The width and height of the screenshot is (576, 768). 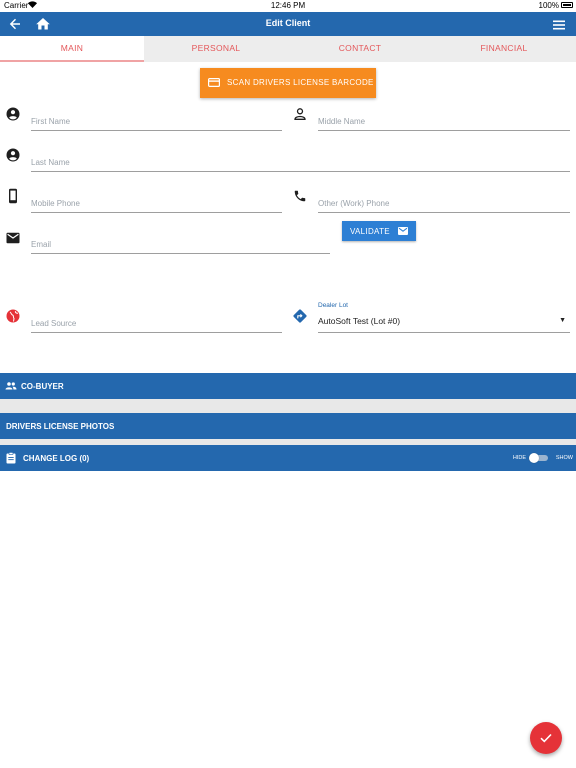 I want to click on tab-contact: CONTACT, so click(x=360, y=49).